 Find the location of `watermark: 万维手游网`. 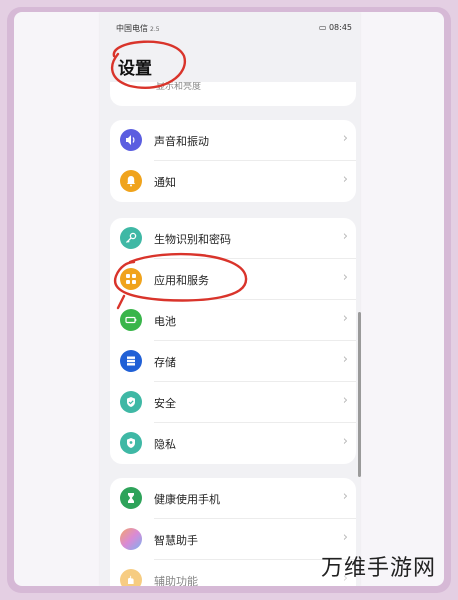

watermark: 万维手游网 is located at coordinates (378, 568).